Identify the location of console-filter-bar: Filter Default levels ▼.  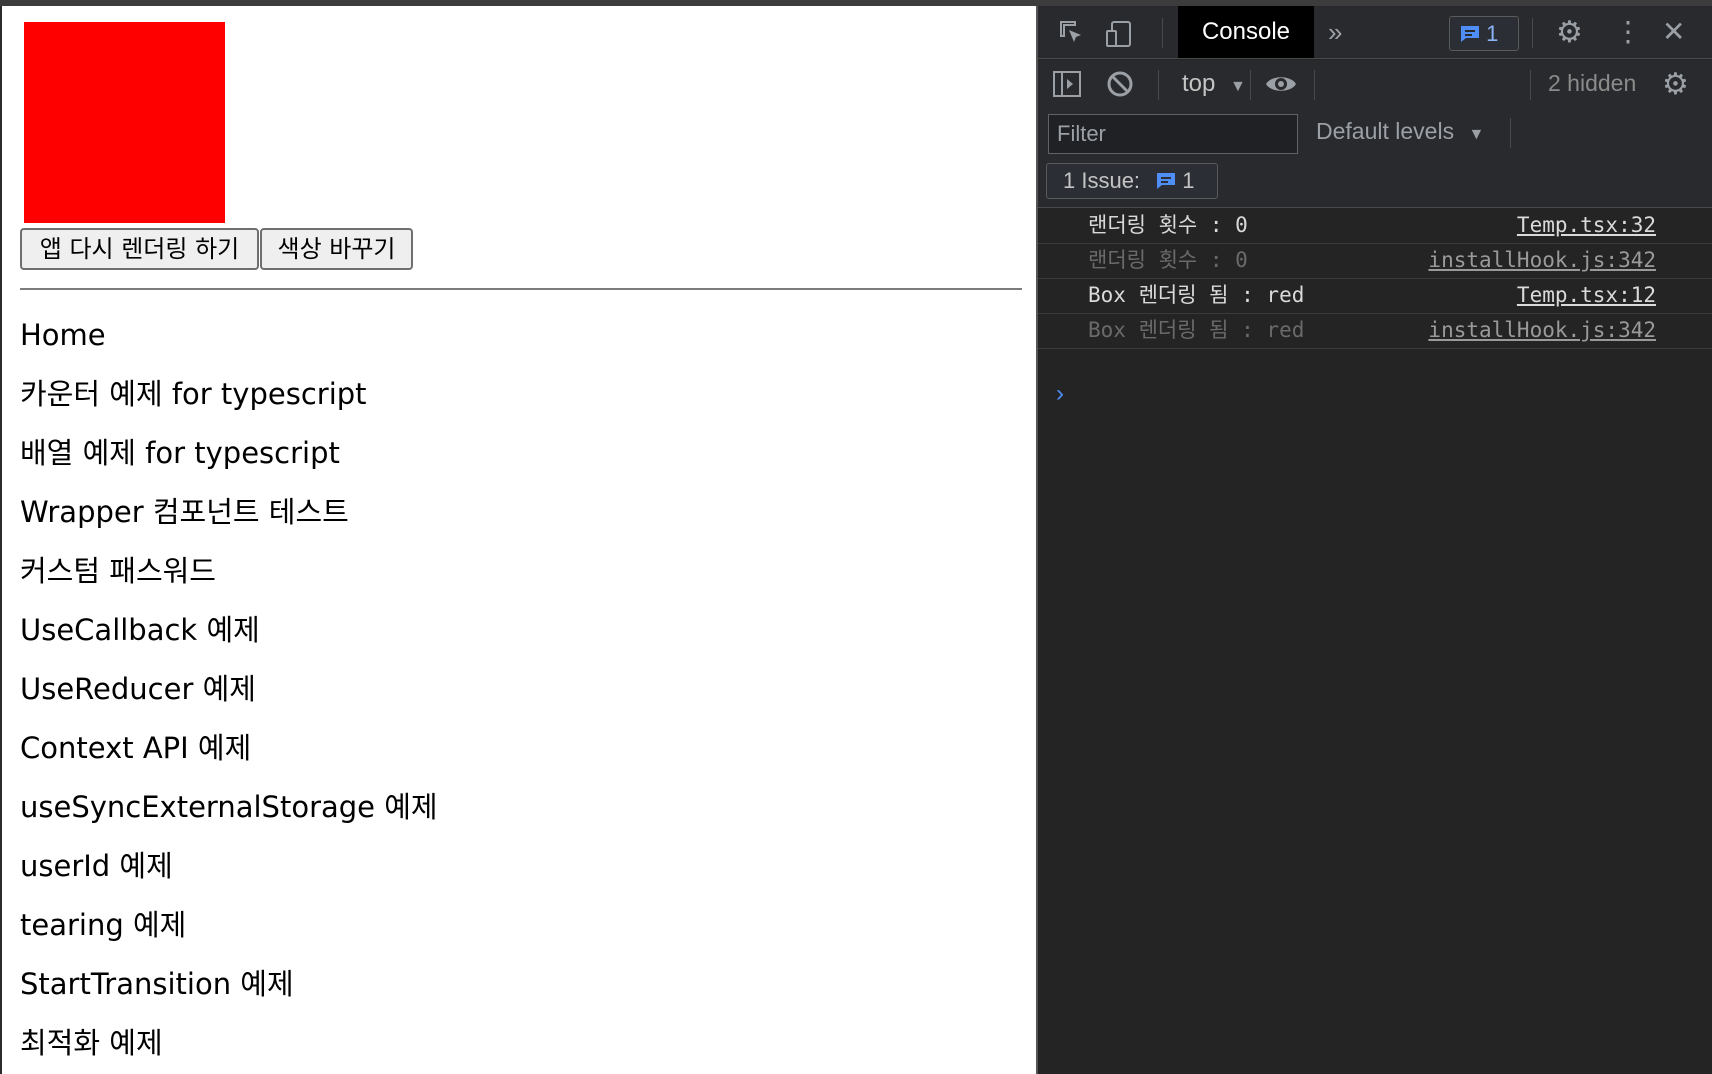
(1375, 135).